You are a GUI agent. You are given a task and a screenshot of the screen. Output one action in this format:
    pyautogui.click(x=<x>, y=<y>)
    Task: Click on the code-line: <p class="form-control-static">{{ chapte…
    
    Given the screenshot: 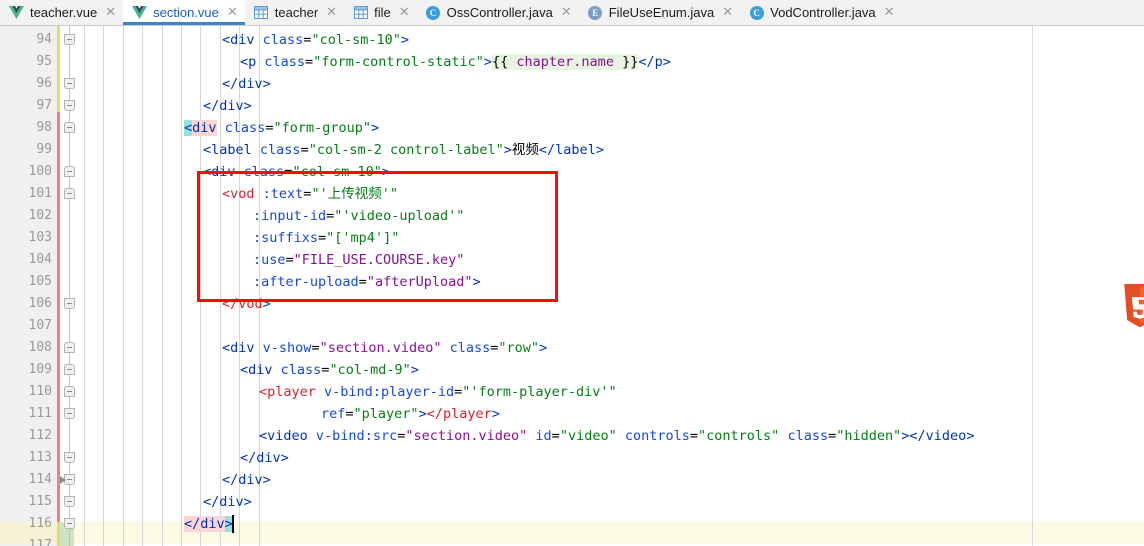 What is the action you would take?
    pyautogui.click(x=455, y=62)
    